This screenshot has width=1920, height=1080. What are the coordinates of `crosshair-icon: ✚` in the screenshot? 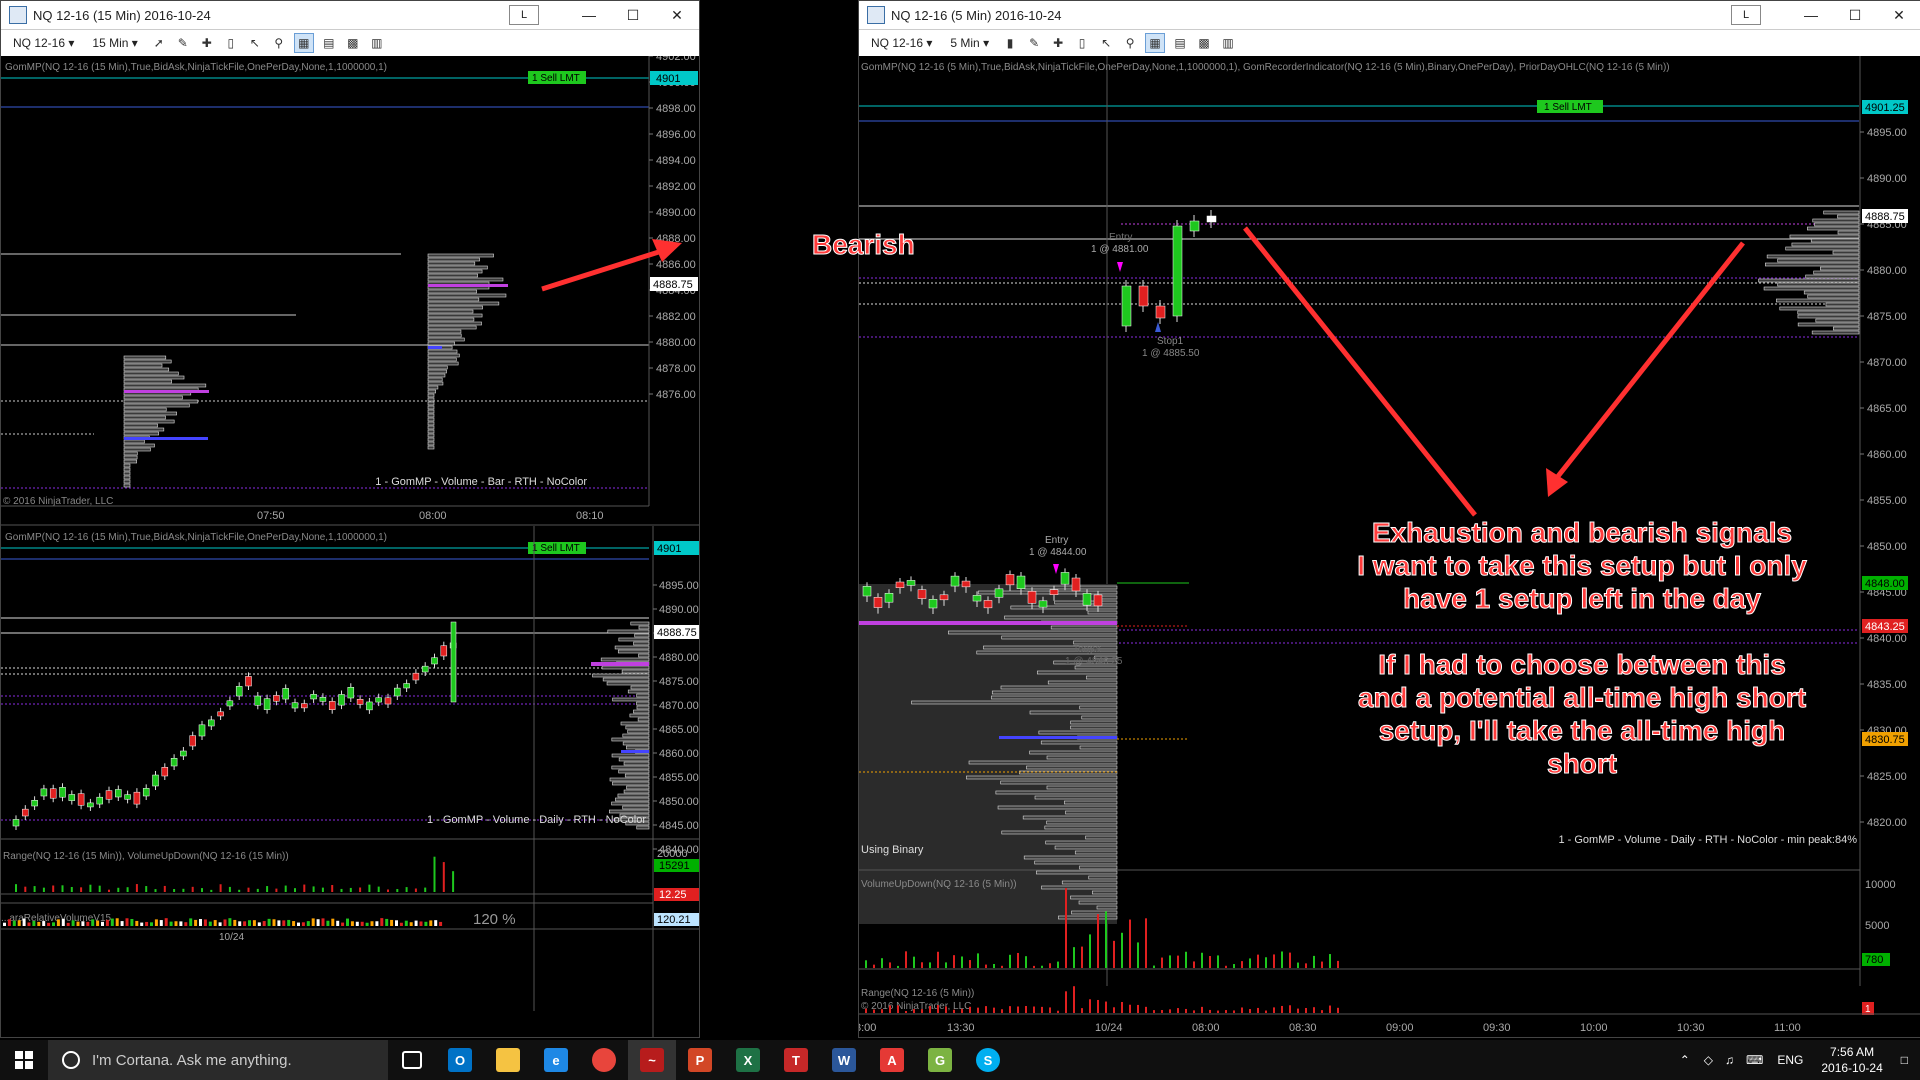 It's located at (207, 43).